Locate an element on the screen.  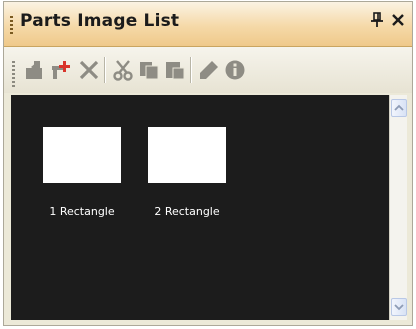
properties-button is located at coordinates (235, 70).